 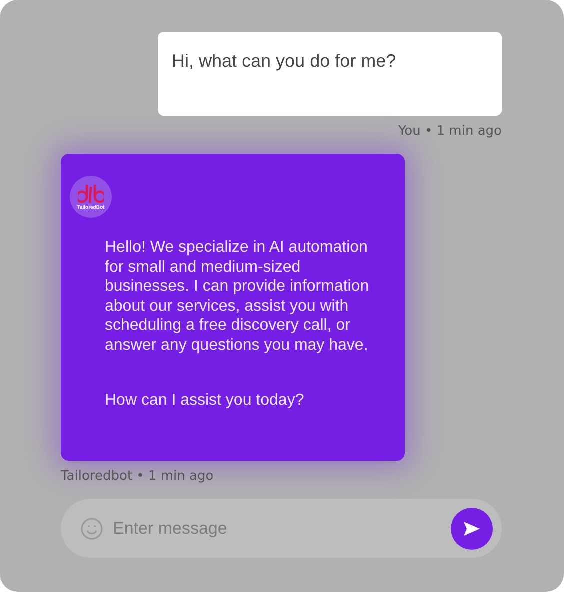 I want to click on message-text: Hello! We specialize in AI automation for small and medium-sized businesses. I can provide information about our services, assist you with scheduling a free discovery call, or answer any questions you may have., so click(x=237, y=296).